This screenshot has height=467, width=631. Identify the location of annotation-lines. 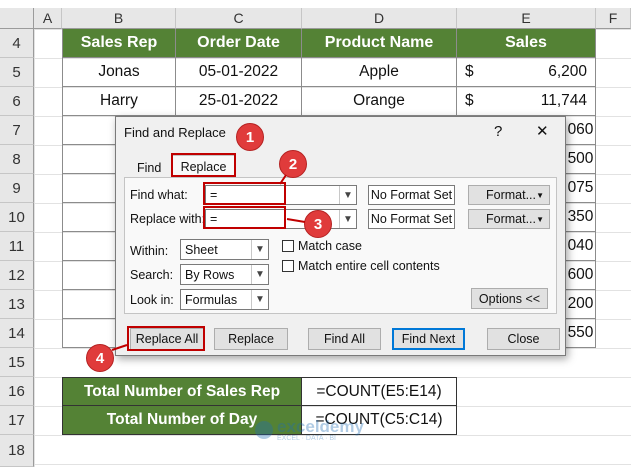
(208, 262).